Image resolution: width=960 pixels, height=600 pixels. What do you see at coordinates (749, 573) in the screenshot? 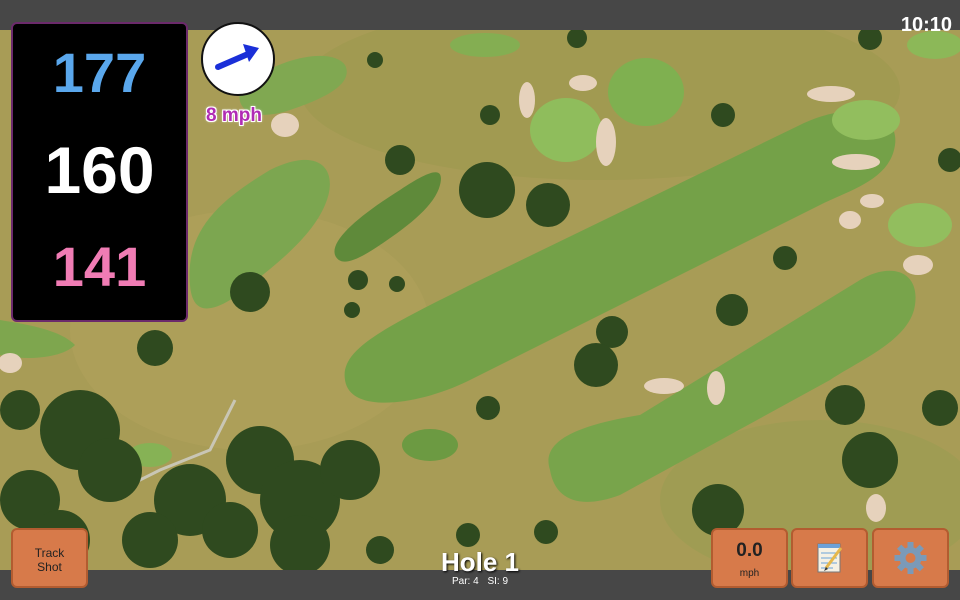
I see `speed-unit: mph` at bounding box center [749, 573].